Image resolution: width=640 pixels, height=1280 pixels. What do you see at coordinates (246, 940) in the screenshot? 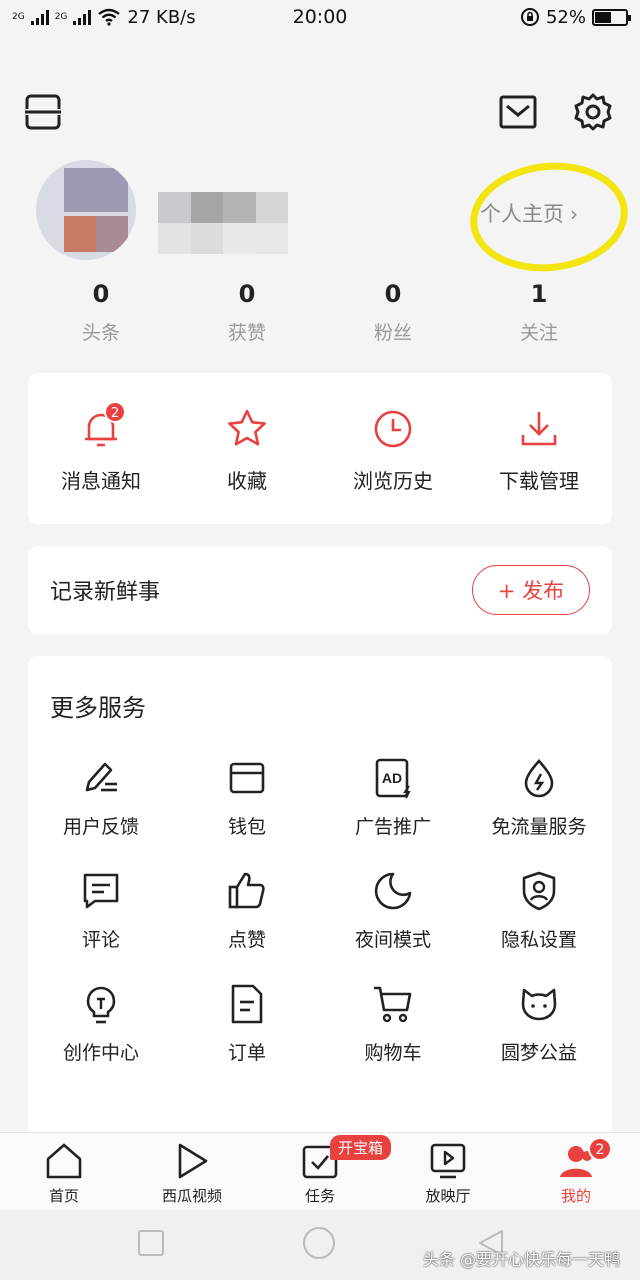
I see `service-label: 点赞` at bounding box center [246, 940].